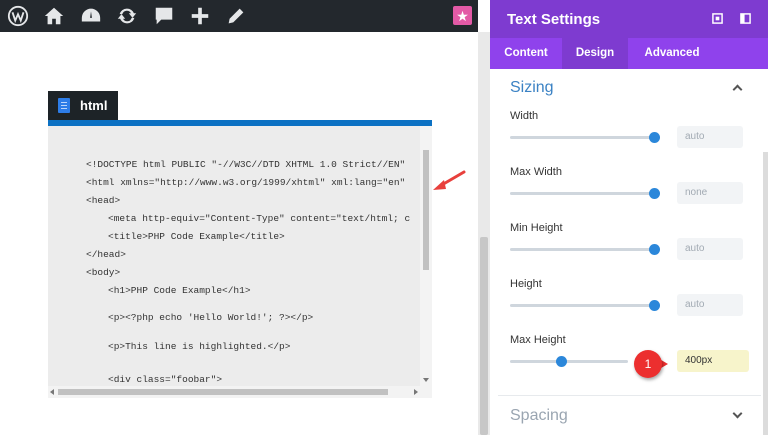 This screenshot has height=435, width=768. What do you see at coordinates (713, 361) in the screenshot?
I see `max-height-input: 400px` at bounding box center [713, 361].